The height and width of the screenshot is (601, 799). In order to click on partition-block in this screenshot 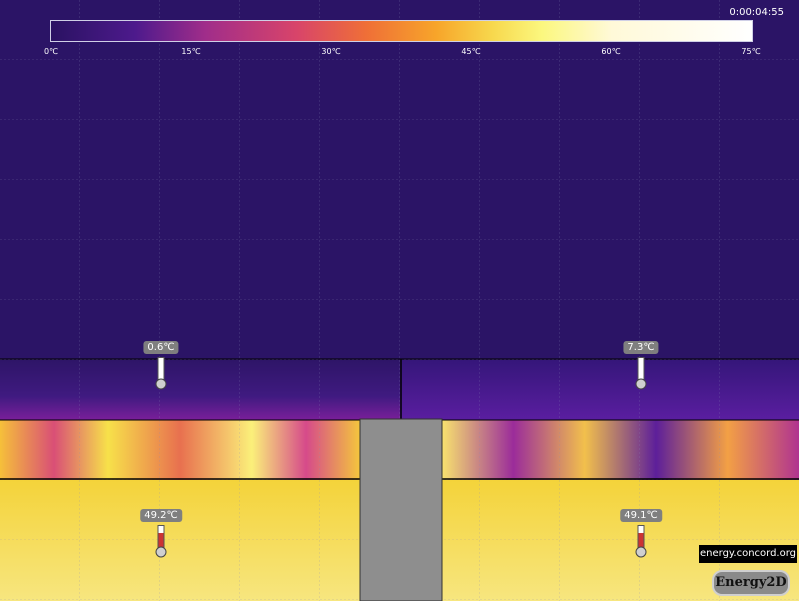, I will do `click(401, 509)`.